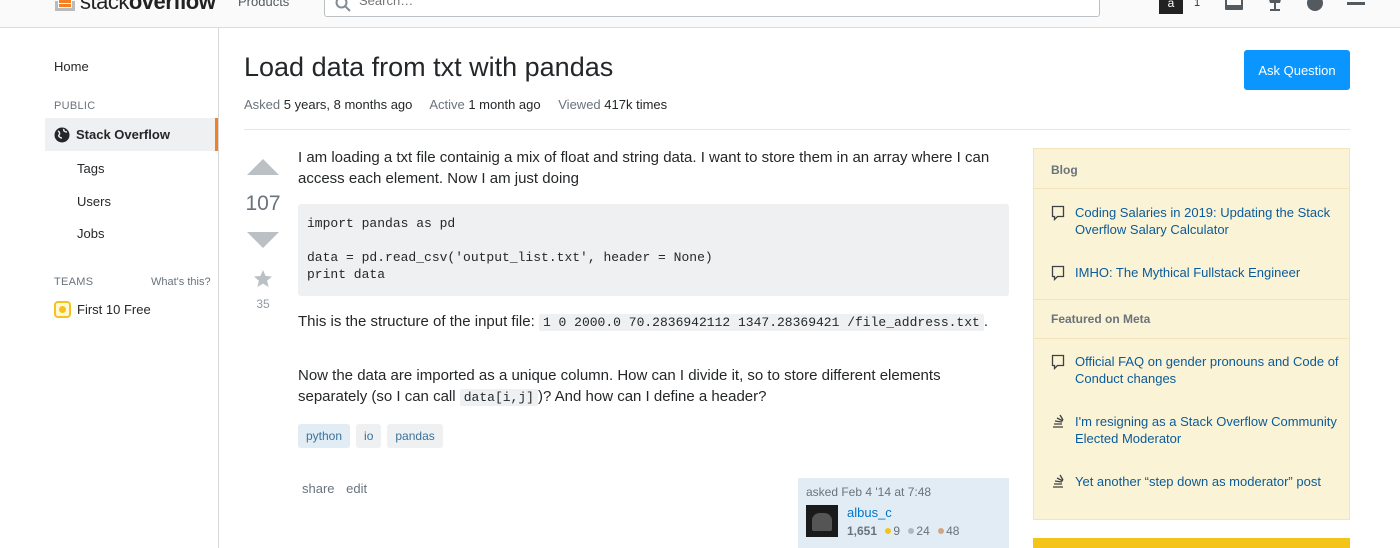  I want to click on active-label: Active, so click(447, 104).